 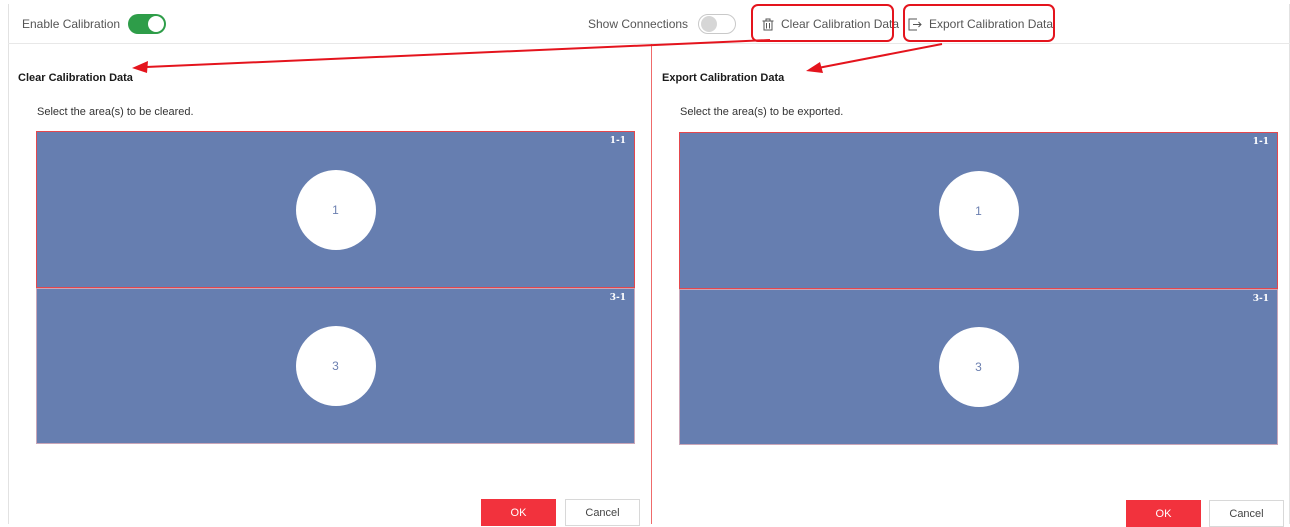 I want to click on show-connections-control: Show Connections, so click(x=662, y=24).